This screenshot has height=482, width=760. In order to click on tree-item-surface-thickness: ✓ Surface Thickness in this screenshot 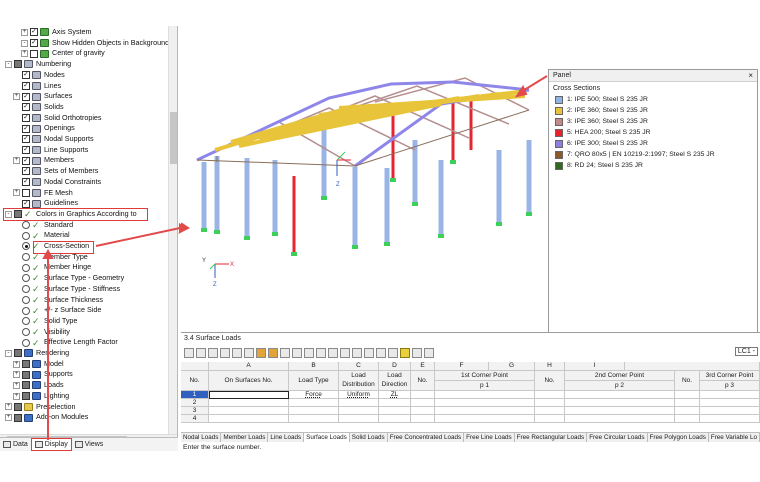, I will do `click(58, 300)`.